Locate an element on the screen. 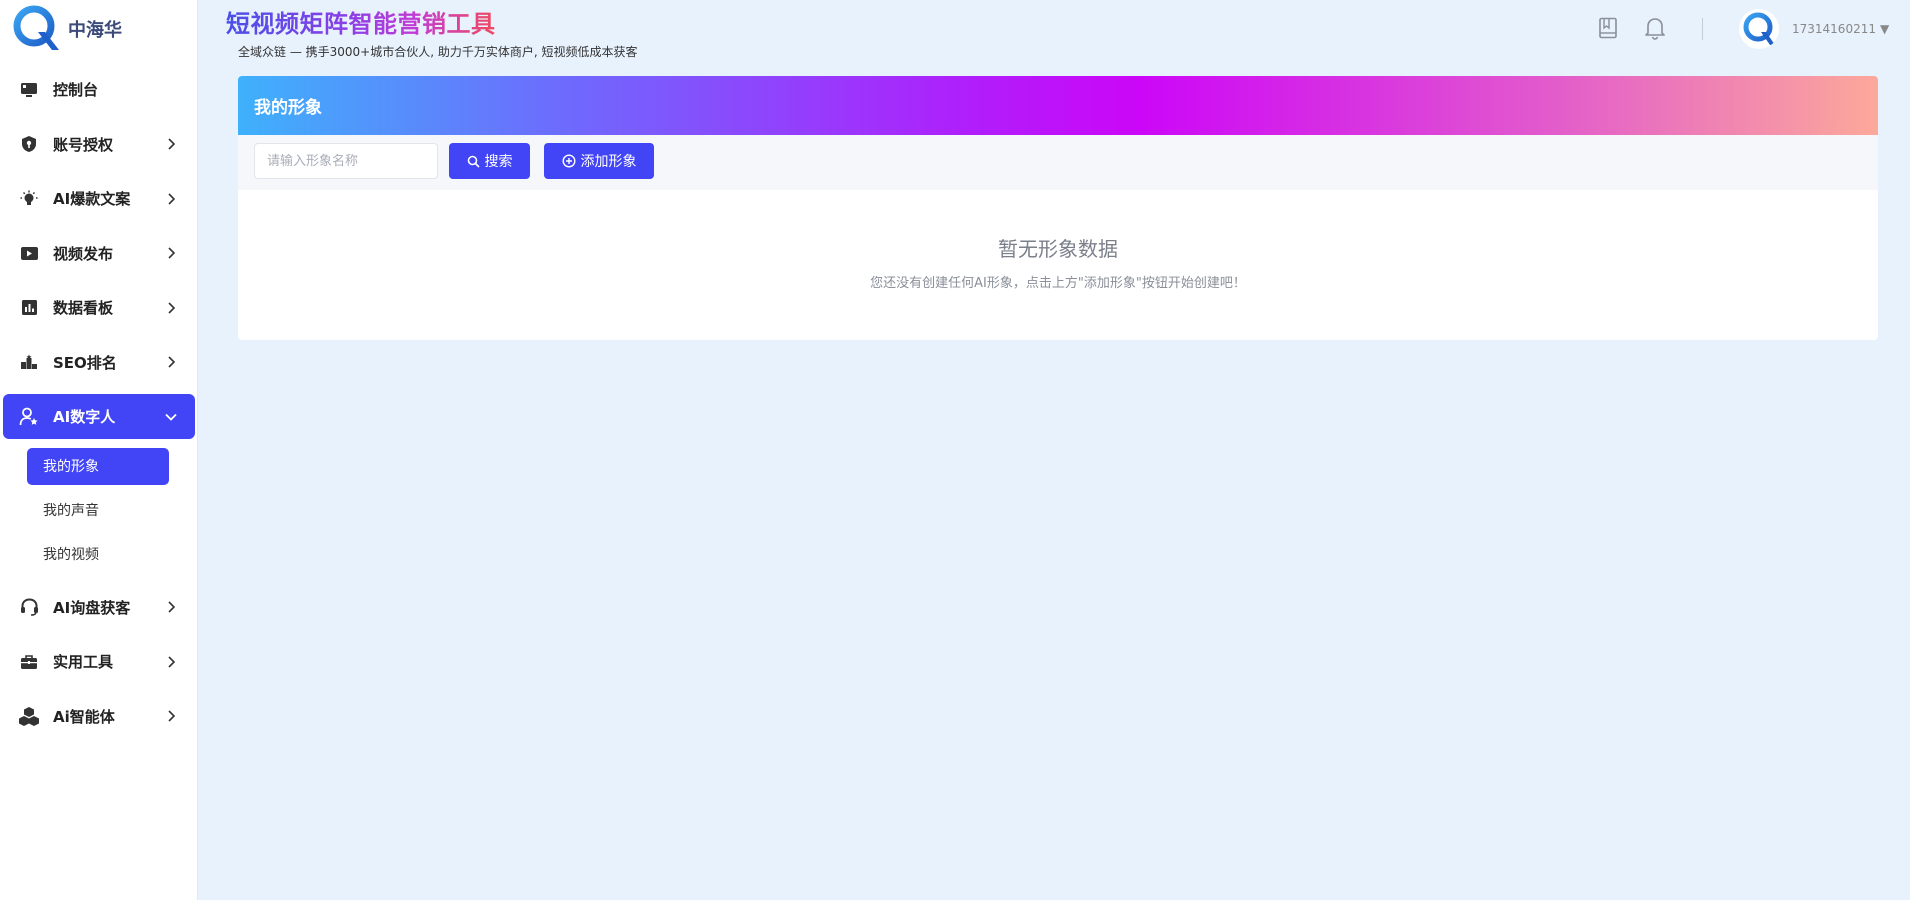 This screenshot has height=900, width=1910. empty-state-title: 暂无形象数据 is located at coordinates (1058, 249).